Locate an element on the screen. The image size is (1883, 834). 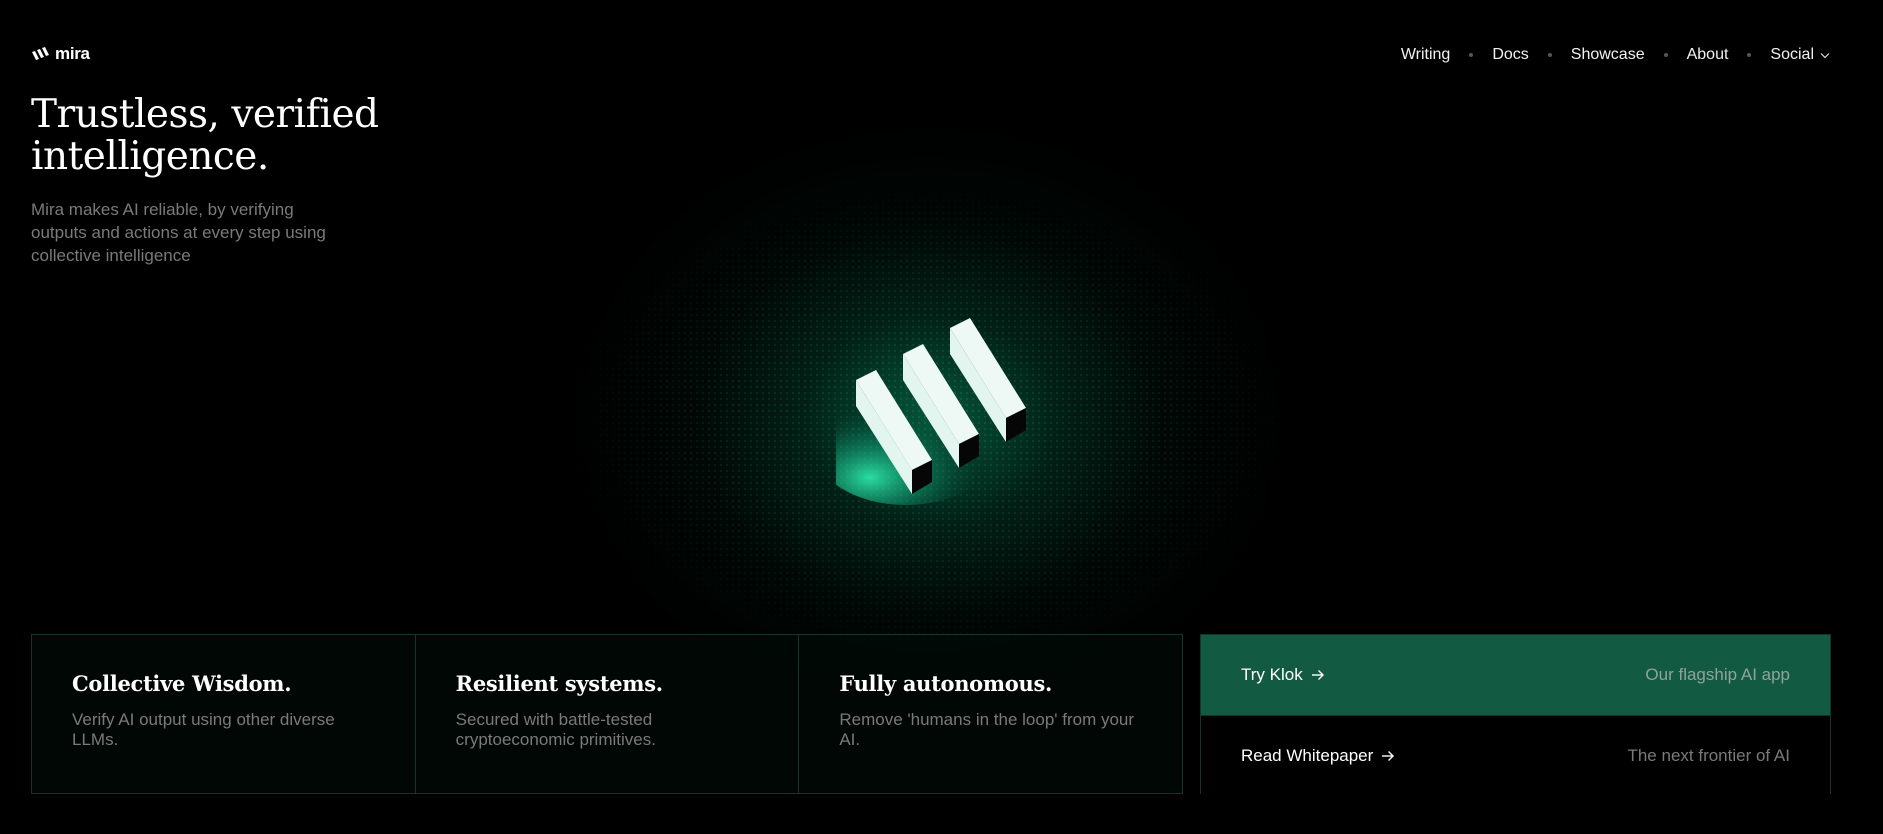
mira-logo-icon is located at coordinates (40, 53).